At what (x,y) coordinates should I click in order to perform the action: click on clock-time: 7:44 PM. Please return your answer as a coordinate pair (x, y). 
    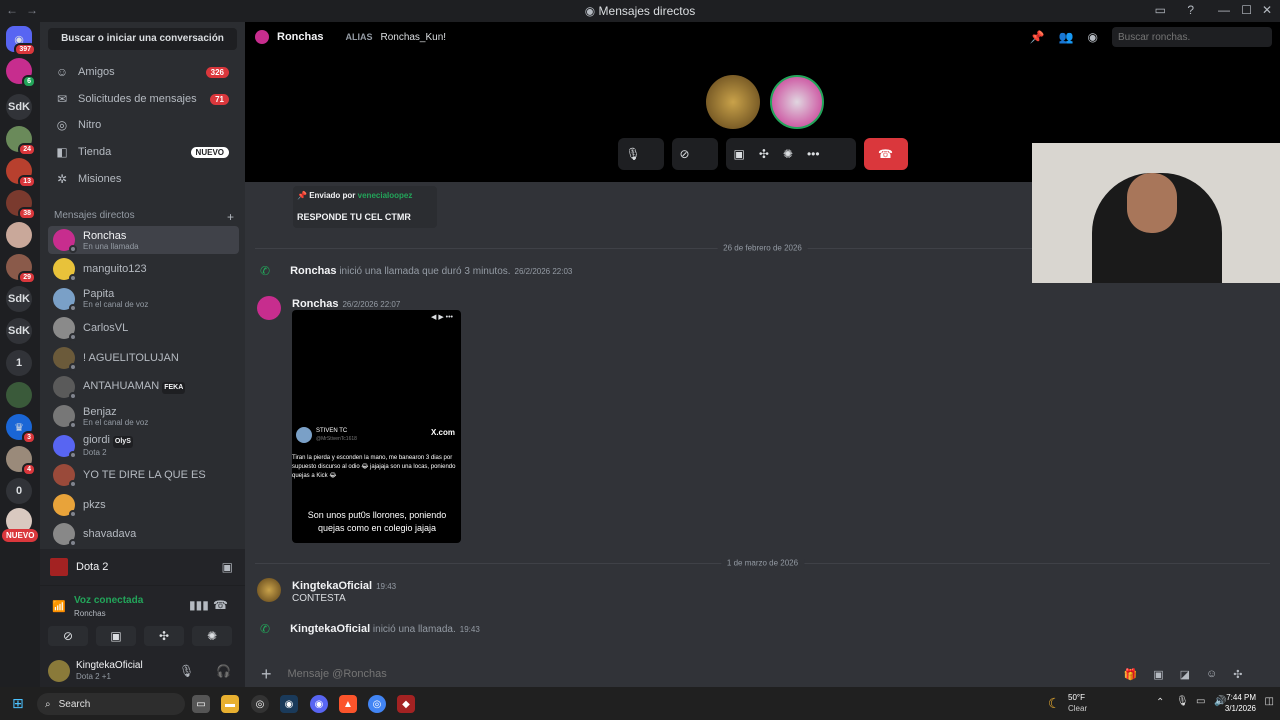
    Looking at the image, I should click on (1241, 697).